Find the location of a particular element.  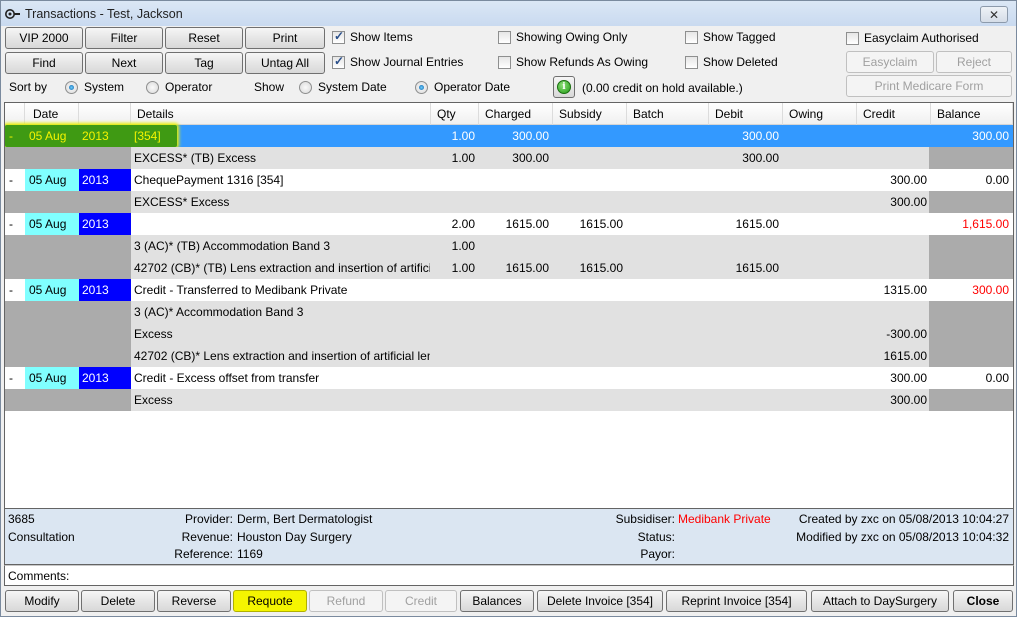

reset-button: Reset is located at coordinates (204, 38).